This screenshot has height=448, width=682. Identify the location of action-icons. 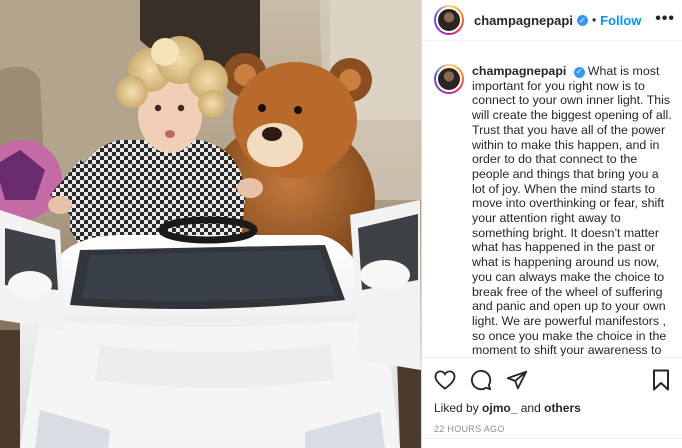
(552, 380).